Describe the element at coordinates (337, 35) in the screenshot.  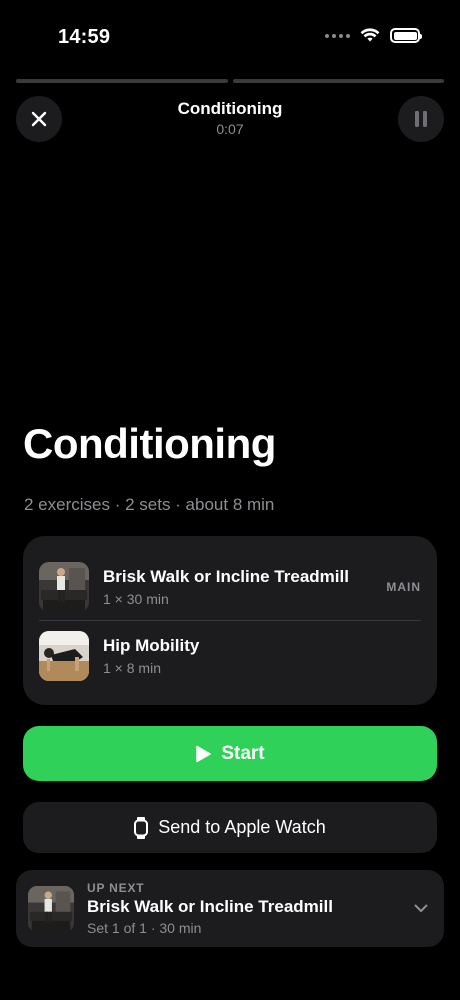
I see `cellular-icon` at that location.